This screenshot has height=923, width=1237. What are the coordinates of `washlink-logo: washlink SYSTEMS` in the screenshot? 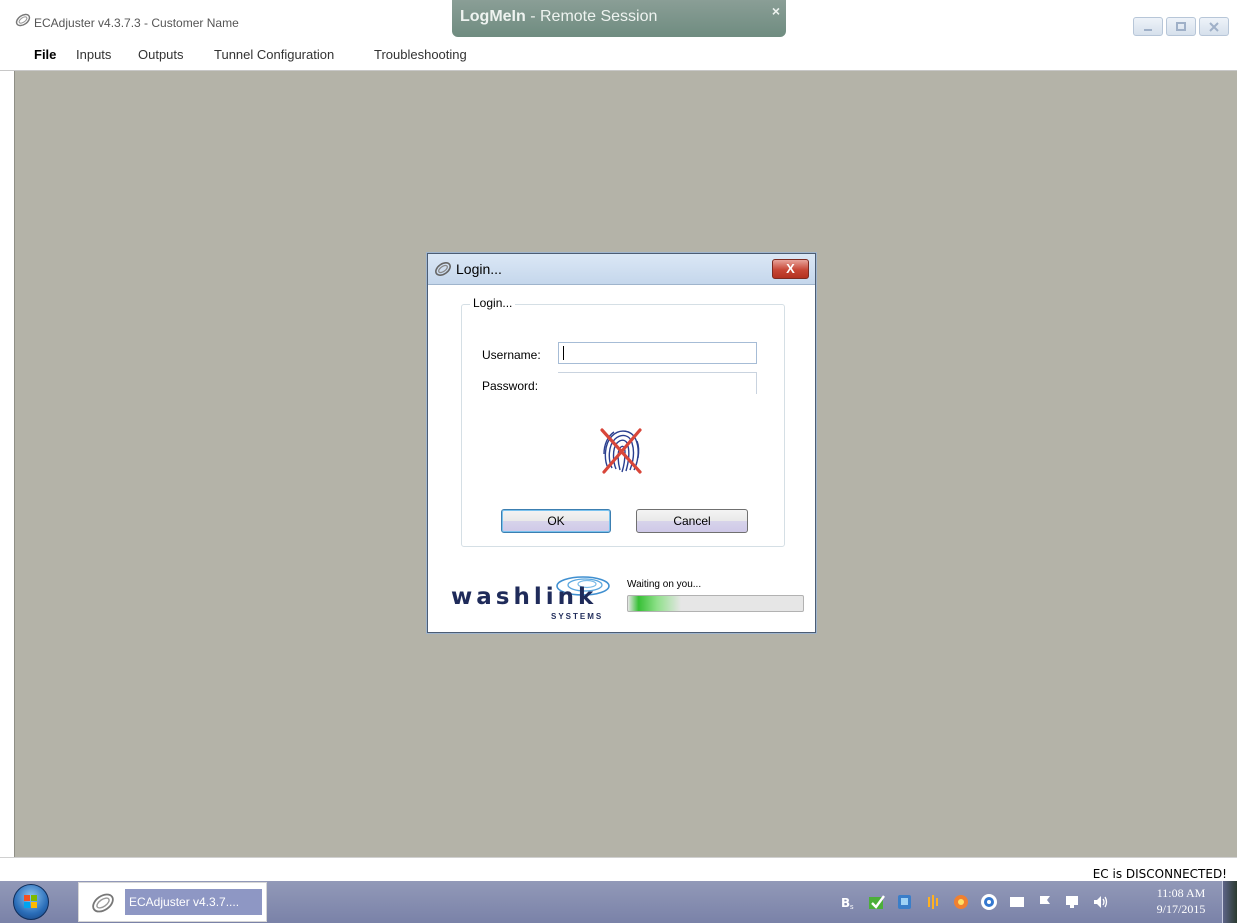 It's located at (532, 599).